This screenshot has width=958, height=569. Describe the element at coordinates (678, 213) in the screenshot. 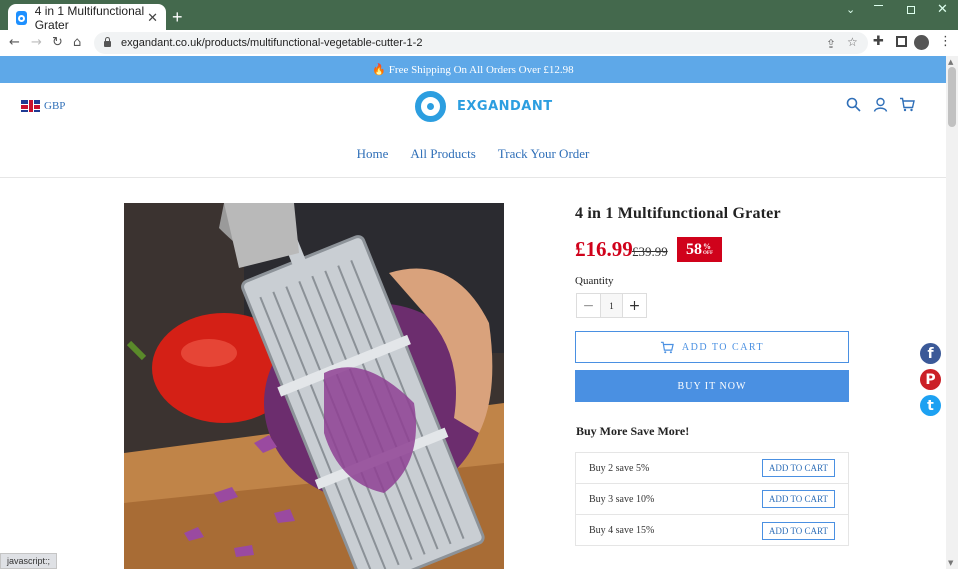

I see `product-title: 4 in 1 Multifunctional Grater` at that location.